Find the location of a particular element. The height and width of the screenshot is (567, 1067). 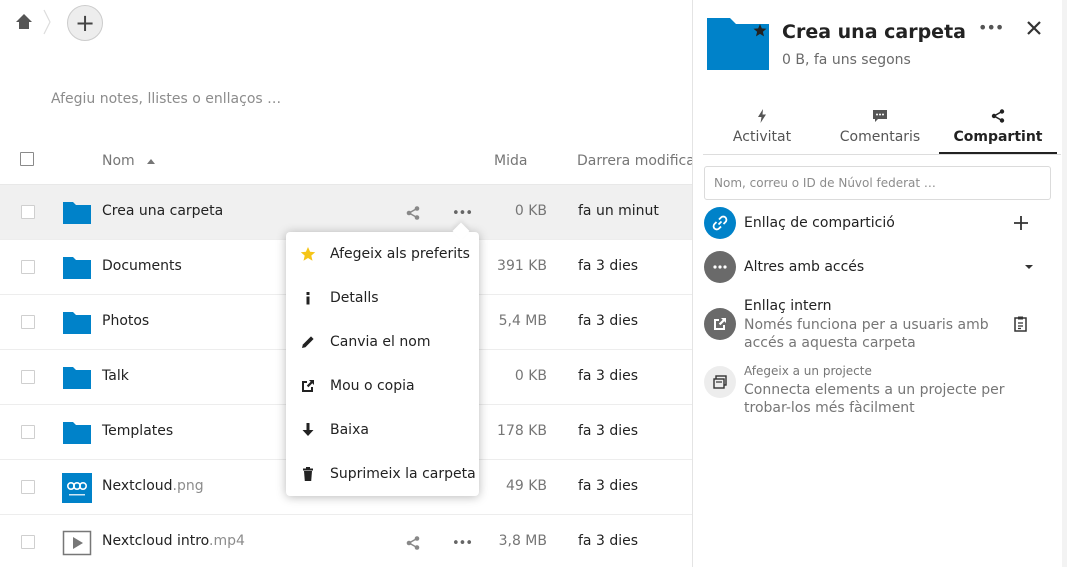

column-header-modified: Darrera modificació is located at coordinates (634, 161).